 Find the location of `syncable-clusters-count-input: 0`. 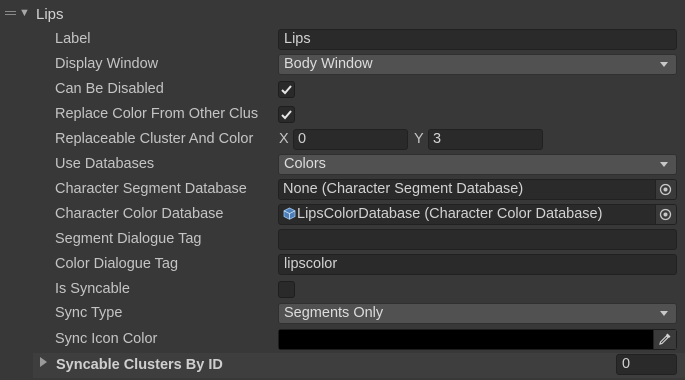

syncable-clusters-count-input: 0 is located at coordinates (646, 364).